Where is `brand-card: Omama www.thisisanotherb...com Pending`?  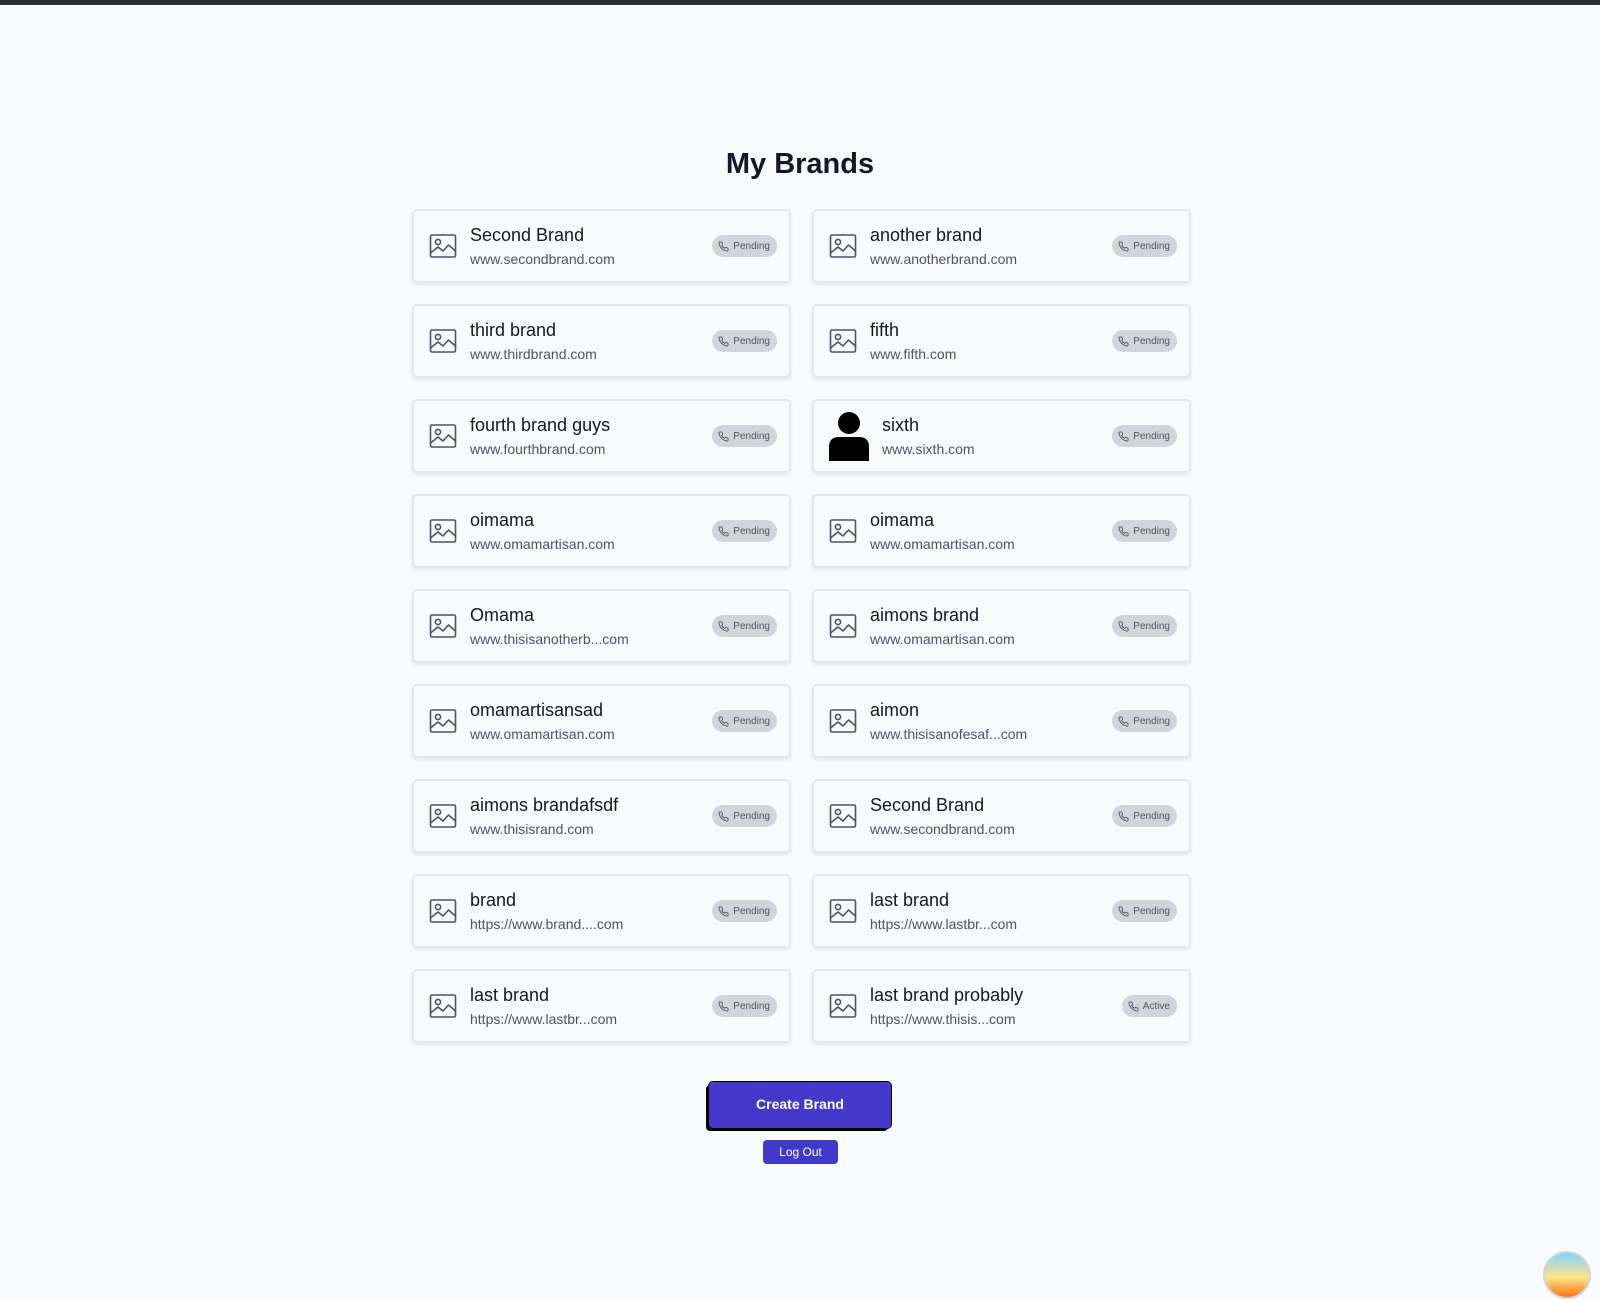 brand-card: Omama www.thisisanotherb...com Pending is located at coordinates (601, 626).